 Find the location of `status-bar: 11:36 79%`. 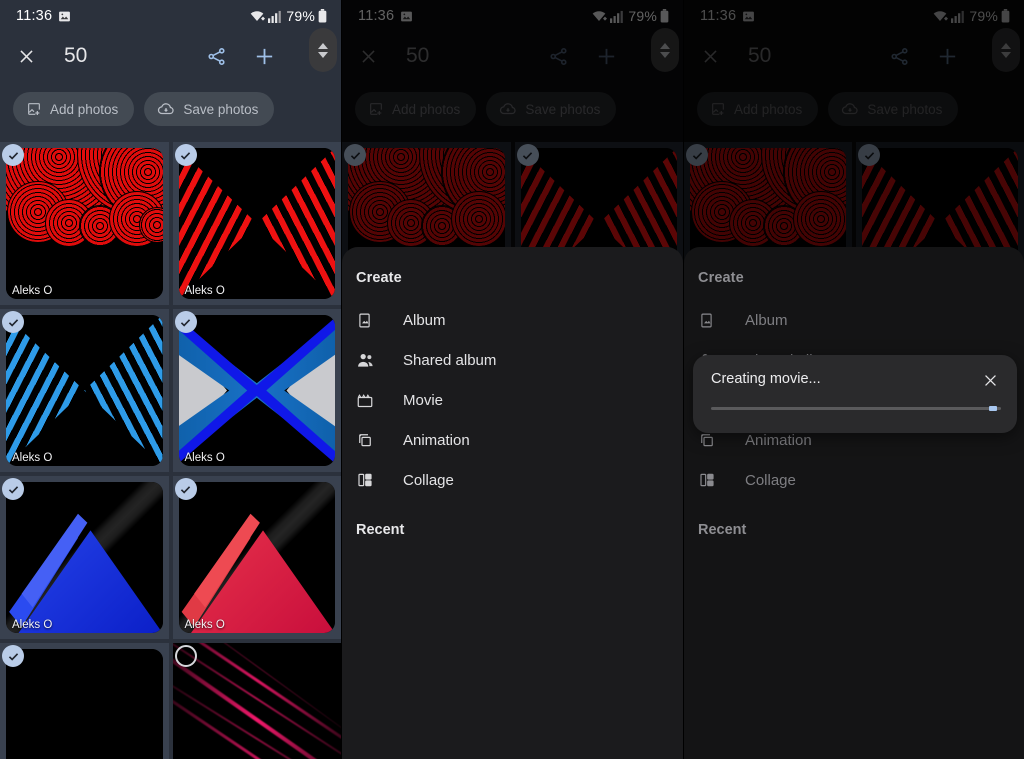

status-bar: 11:36 79% is located at coordinates (170, 16).